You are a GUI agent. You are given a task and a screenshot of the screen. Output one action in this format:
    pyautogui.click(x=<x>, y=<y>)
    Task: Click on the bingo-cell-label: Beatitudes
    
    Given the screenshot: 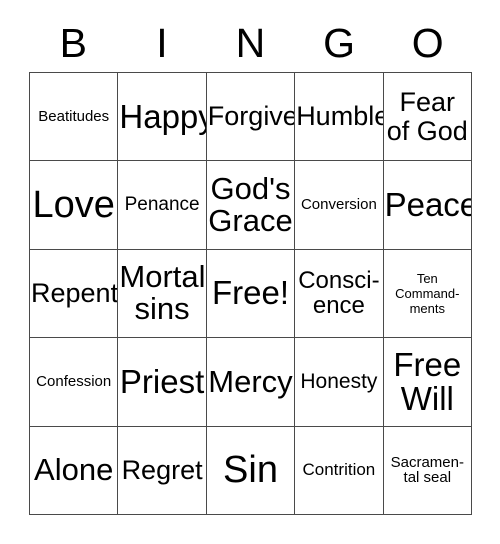 What is the action you would take?
    pyautogui.click(x=74, y=116)
    